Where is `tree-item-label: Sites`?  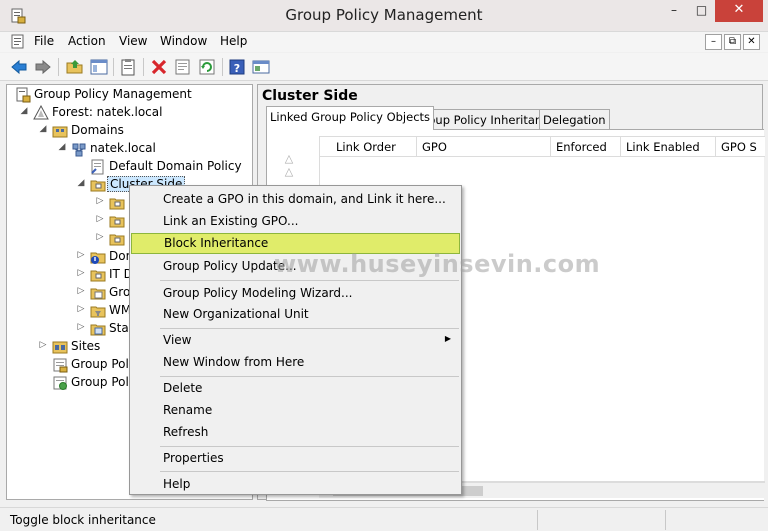 tree-item-label: Sites is located at coordinates (86, 346).